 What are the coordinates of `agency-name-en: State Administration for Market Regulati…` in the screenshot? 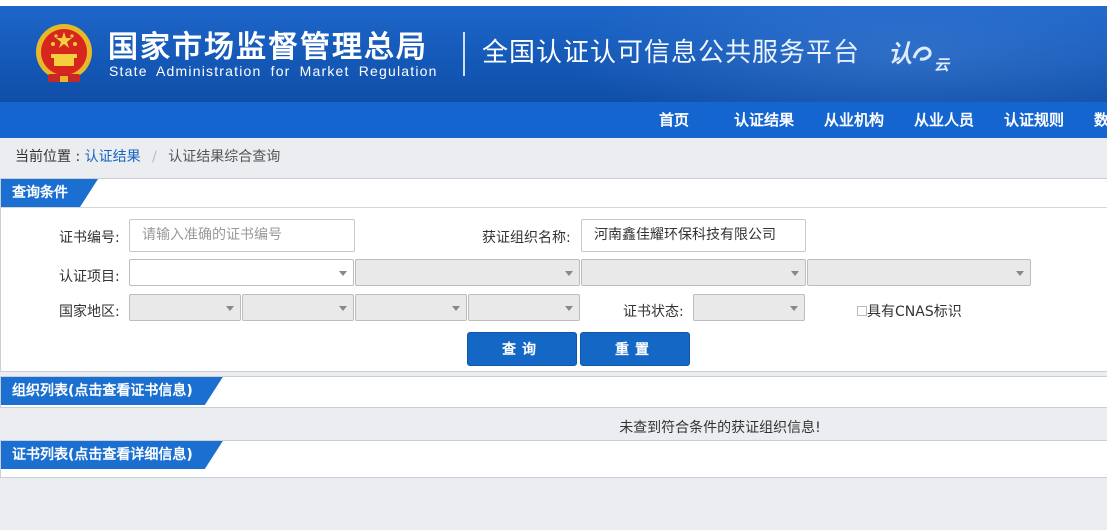 It's located at (273, 71).